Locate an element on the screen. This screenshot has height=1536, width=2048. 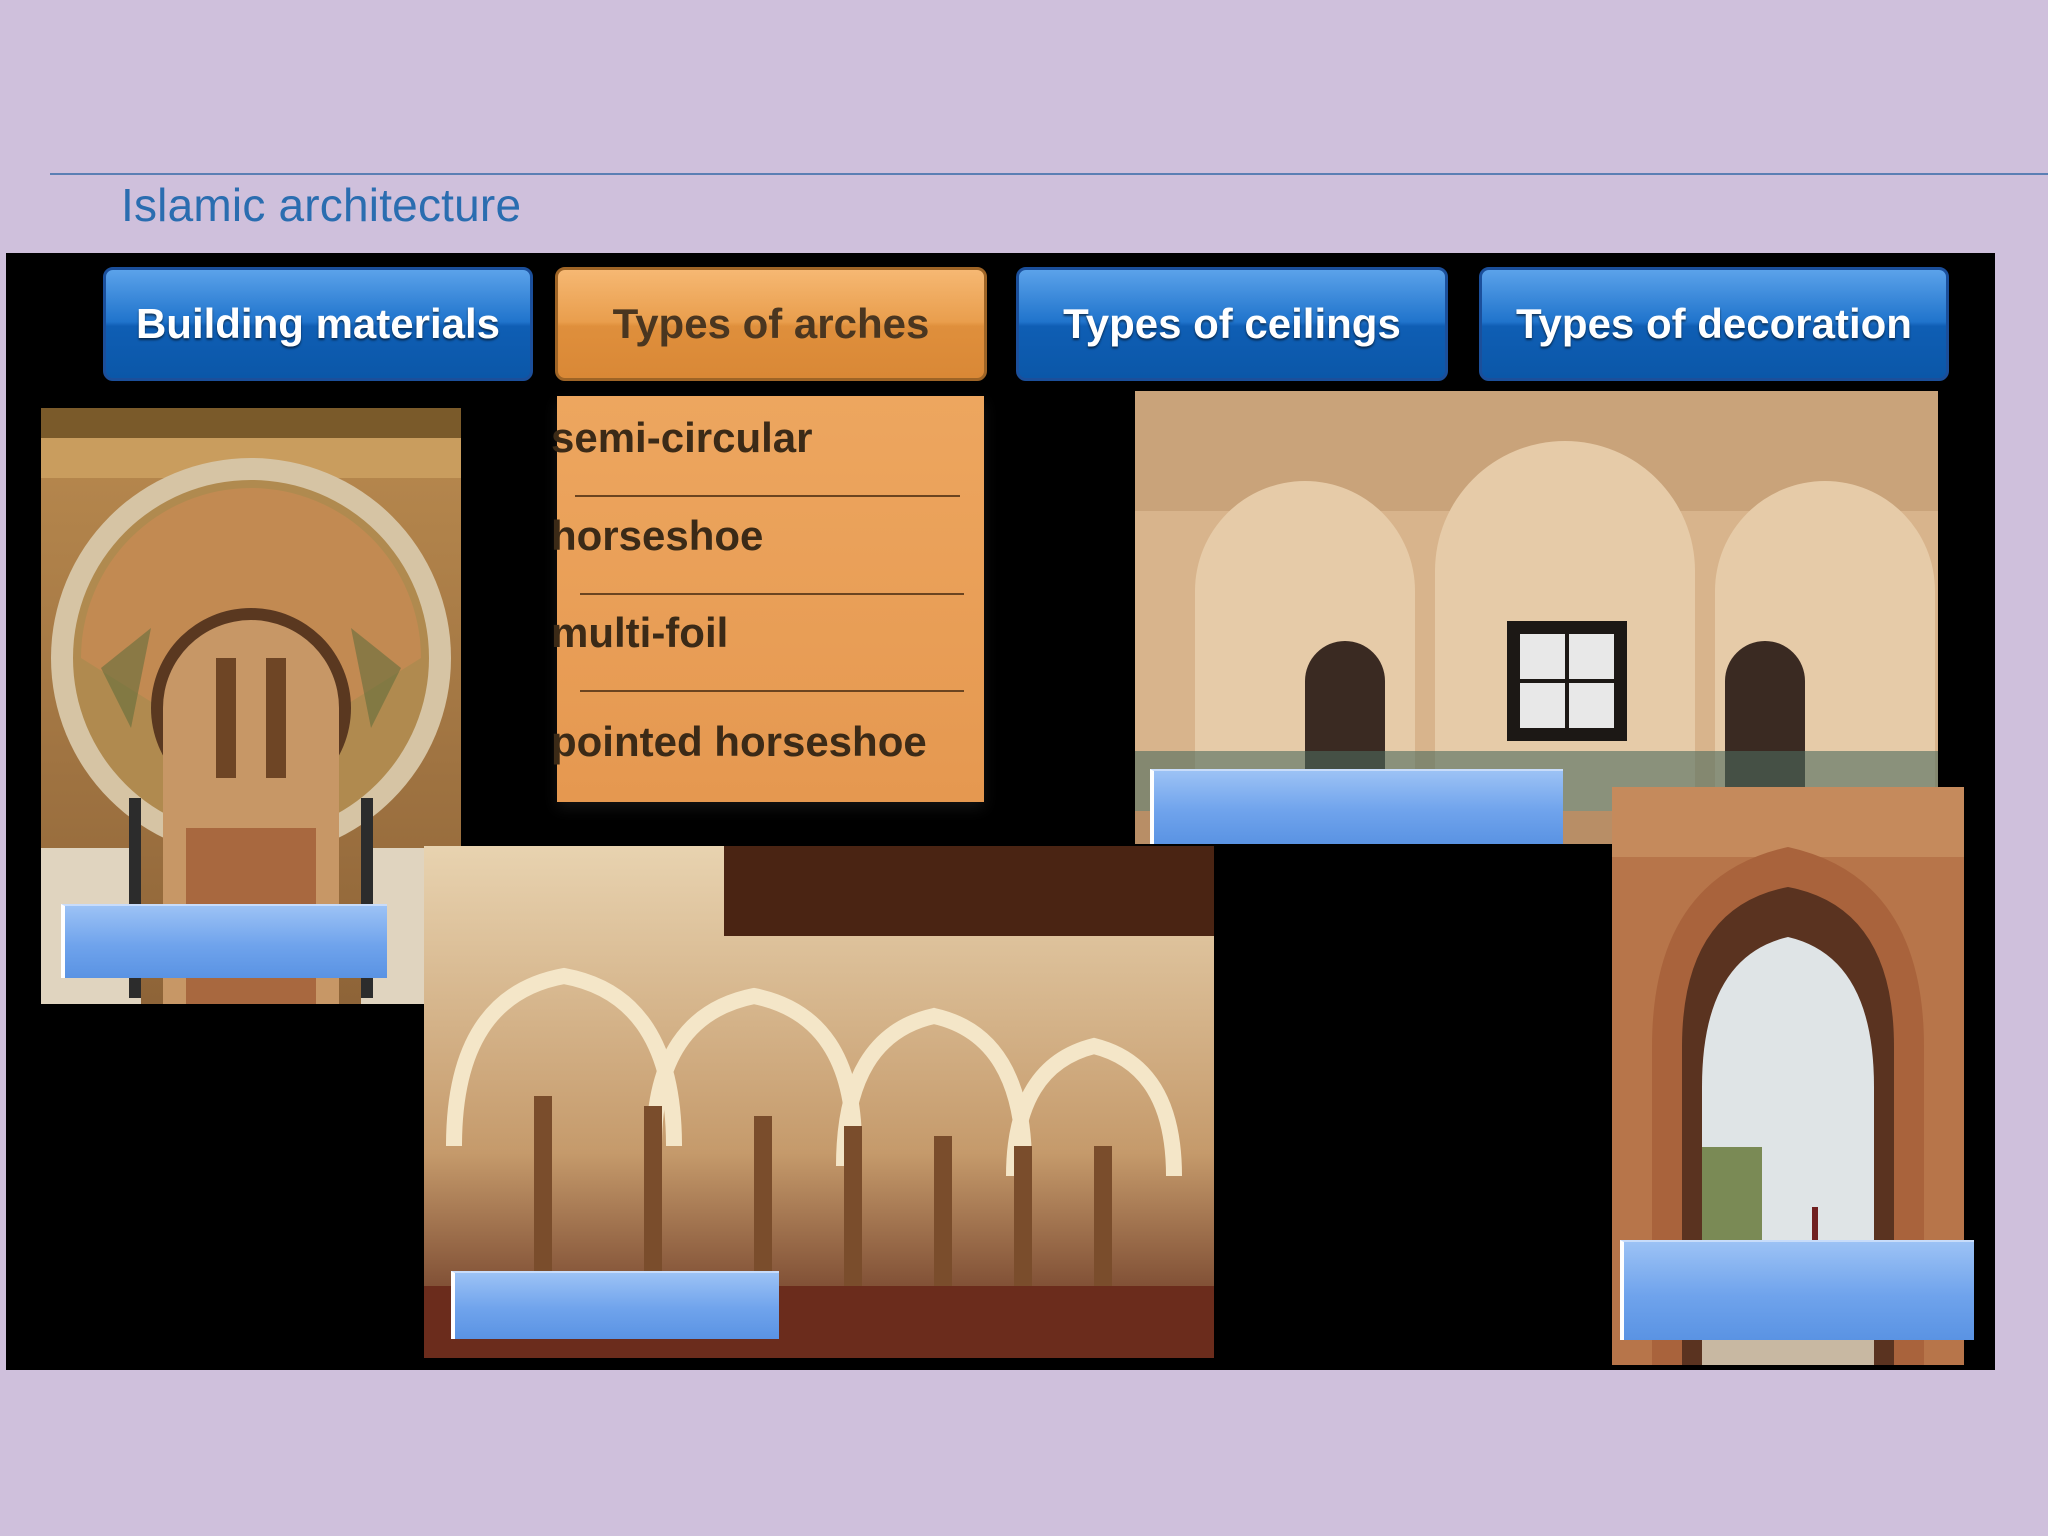
slide-title: Islamic architecture is located at coordinates (321, 205).